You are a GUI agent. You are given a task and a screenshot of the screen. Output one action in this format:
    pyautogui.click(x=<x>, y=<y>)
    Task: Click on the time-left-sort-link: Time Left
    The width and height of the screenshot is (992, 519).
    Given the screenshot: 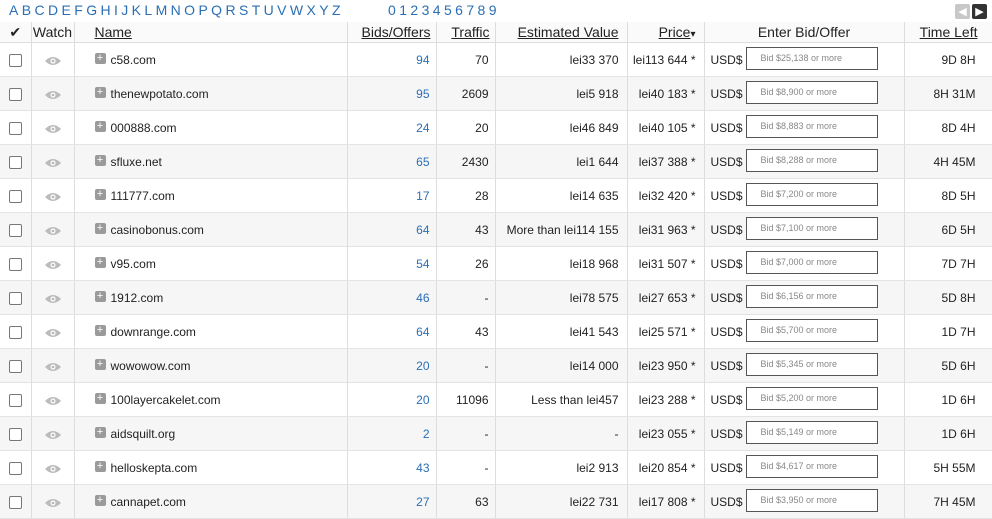 What is the action you would take?
    pyautogui.click(x=949, y=32)
    